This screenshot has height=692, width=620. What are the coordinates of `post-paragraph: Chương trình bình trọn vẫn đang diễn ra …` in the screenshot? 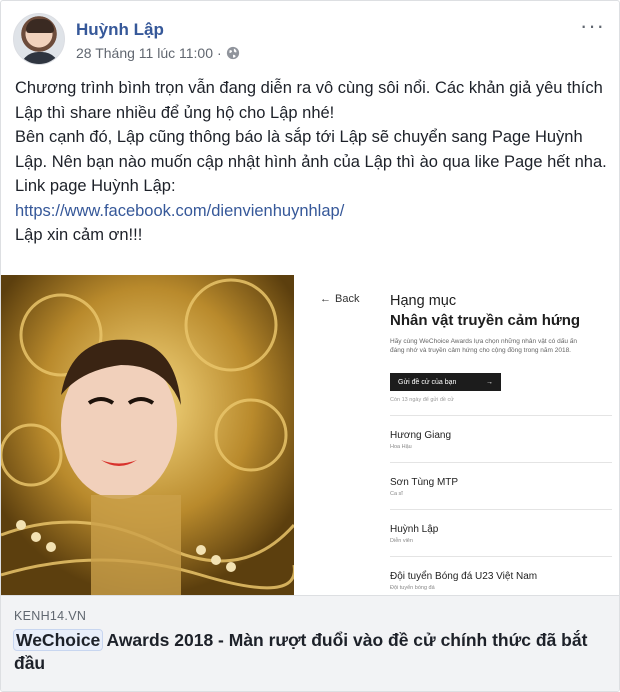 It's located at (309, 100).